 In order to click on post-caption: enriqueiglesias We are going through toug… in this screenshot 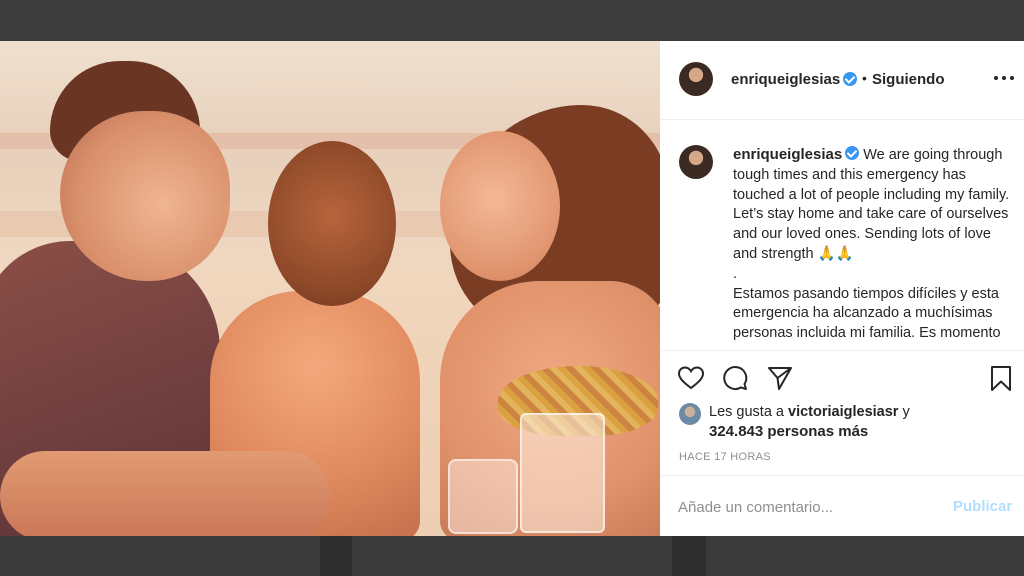, I will do `click(842, 236)`.